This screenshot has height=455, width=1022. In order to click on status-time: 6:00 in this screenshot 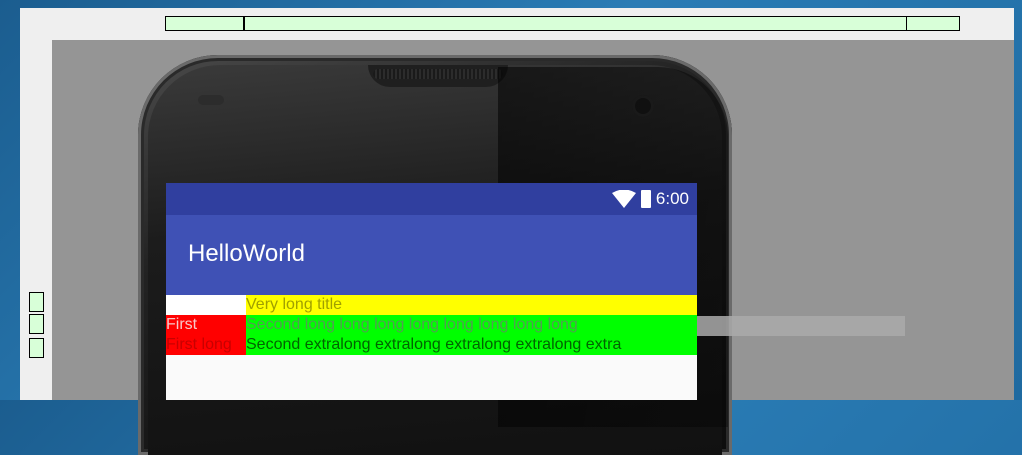, I will do `click(672, 198)`.